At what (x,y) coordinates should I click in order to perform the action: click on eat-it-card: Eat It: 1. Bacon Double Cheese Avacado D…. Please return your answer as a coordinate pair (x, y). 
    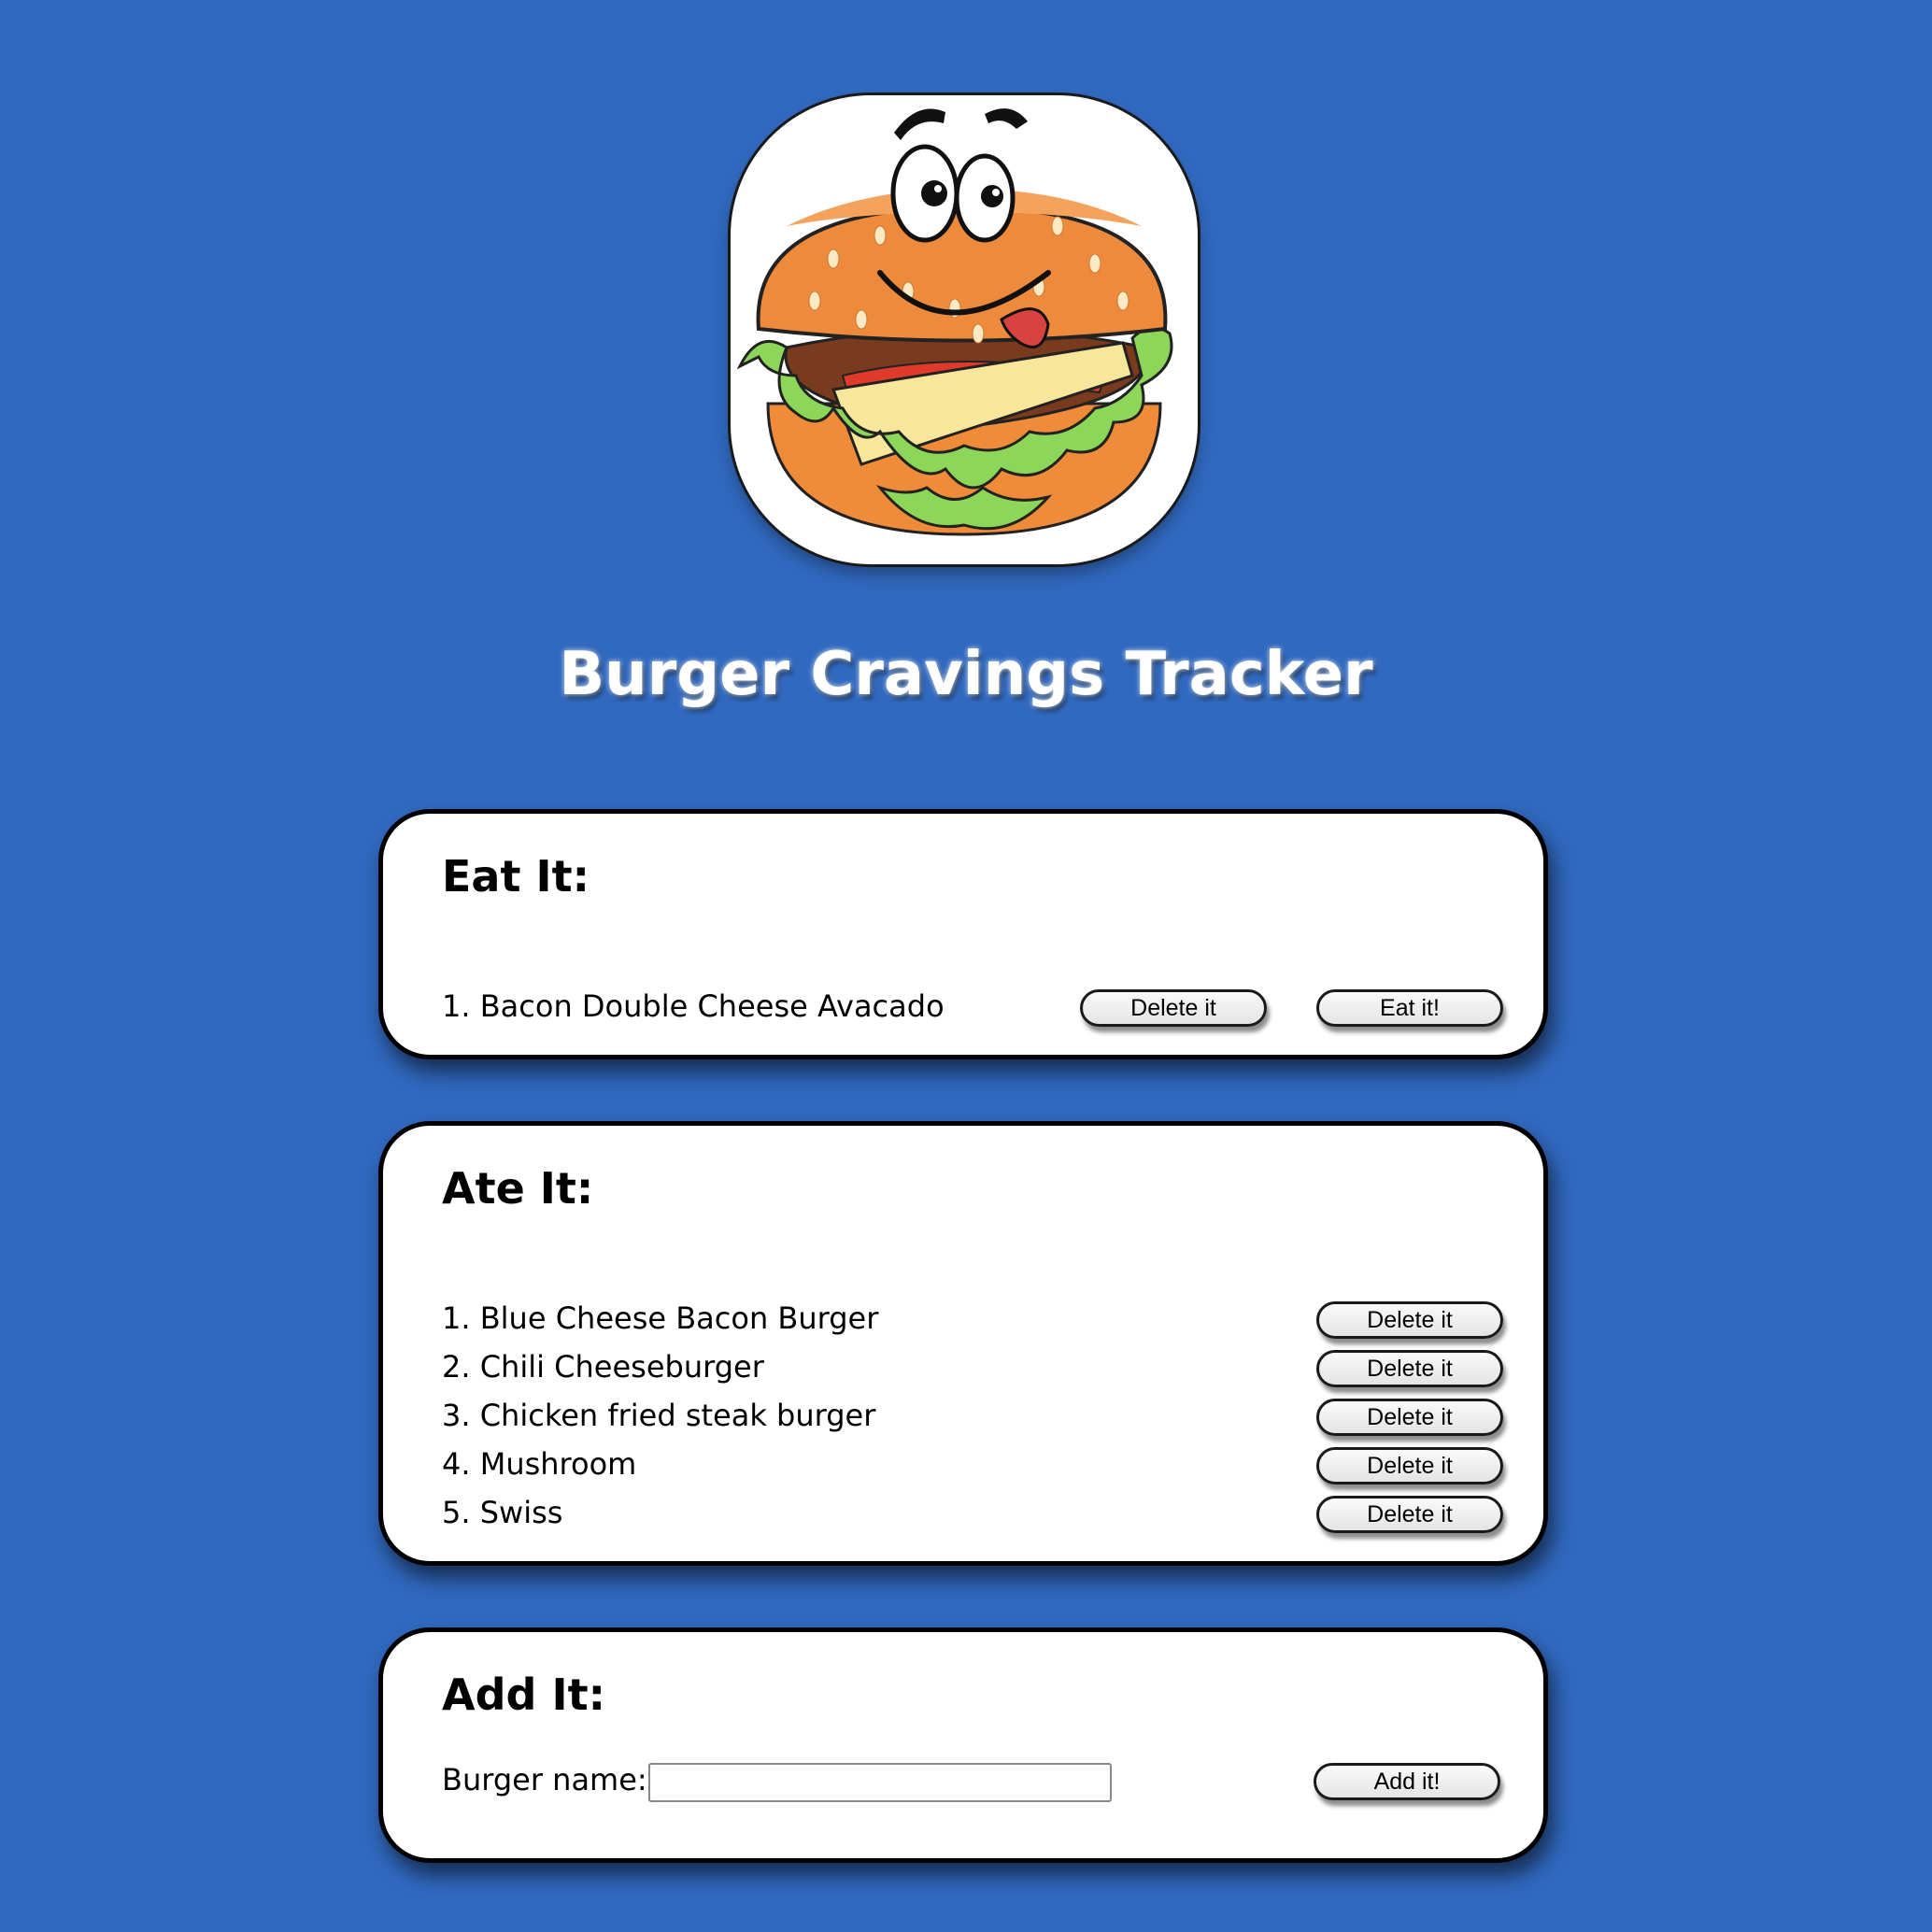
    Looking at the image, I should click on (963, 934).